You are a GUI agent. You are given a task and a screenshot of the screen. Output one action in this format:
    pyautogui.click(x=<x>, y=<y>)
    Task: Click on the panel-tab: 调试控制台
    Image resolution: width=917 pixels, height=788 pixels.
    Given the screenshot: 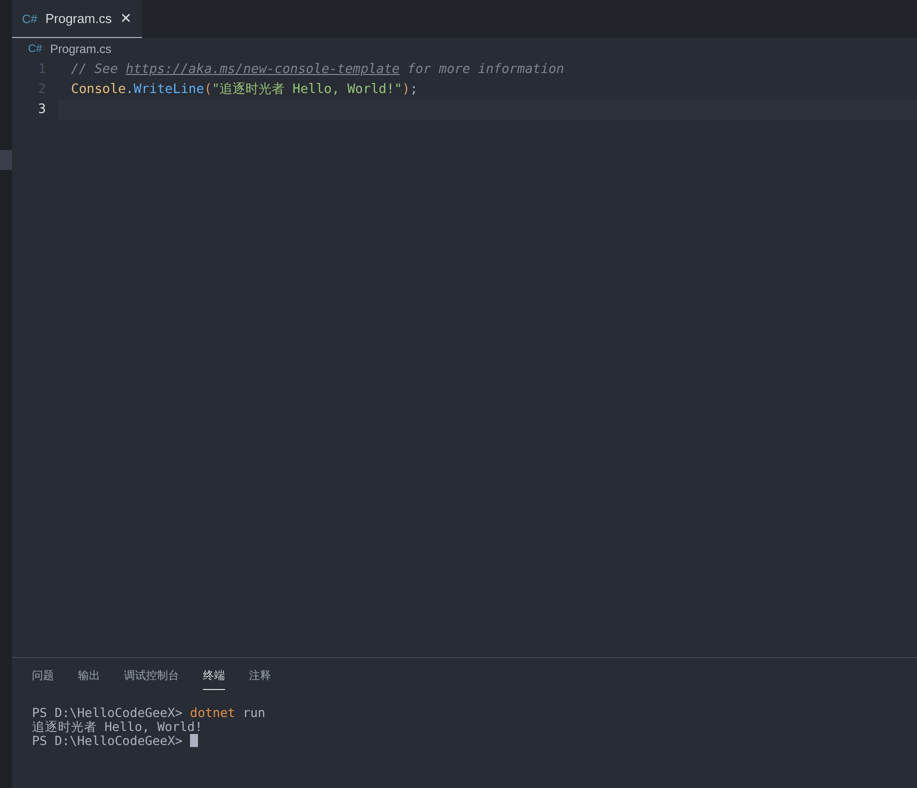 What is the action you would take?
    pyautogui.click(x=151, y=679)
    